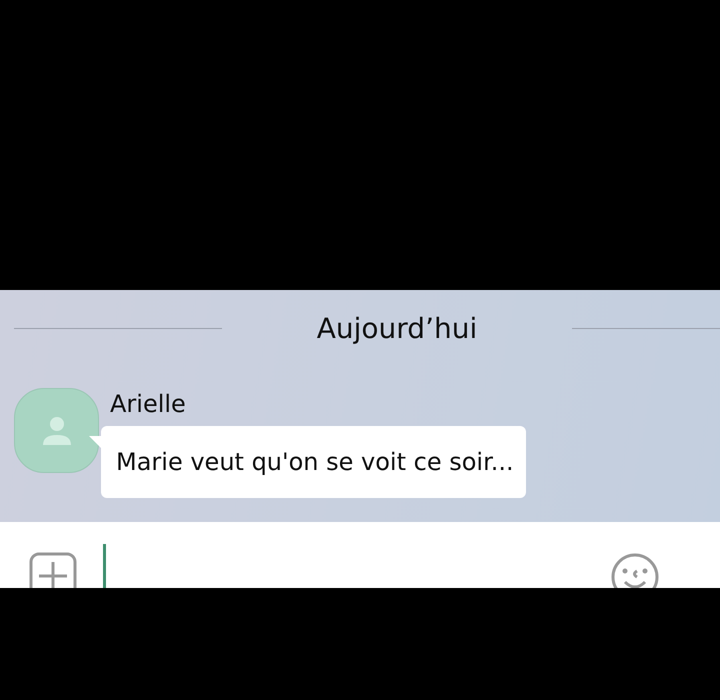 The image size is (720, 700). Describe the element at coordinates (397, 328) in the screenshot. I see `date-divider: Aujourd’hui` at that location.